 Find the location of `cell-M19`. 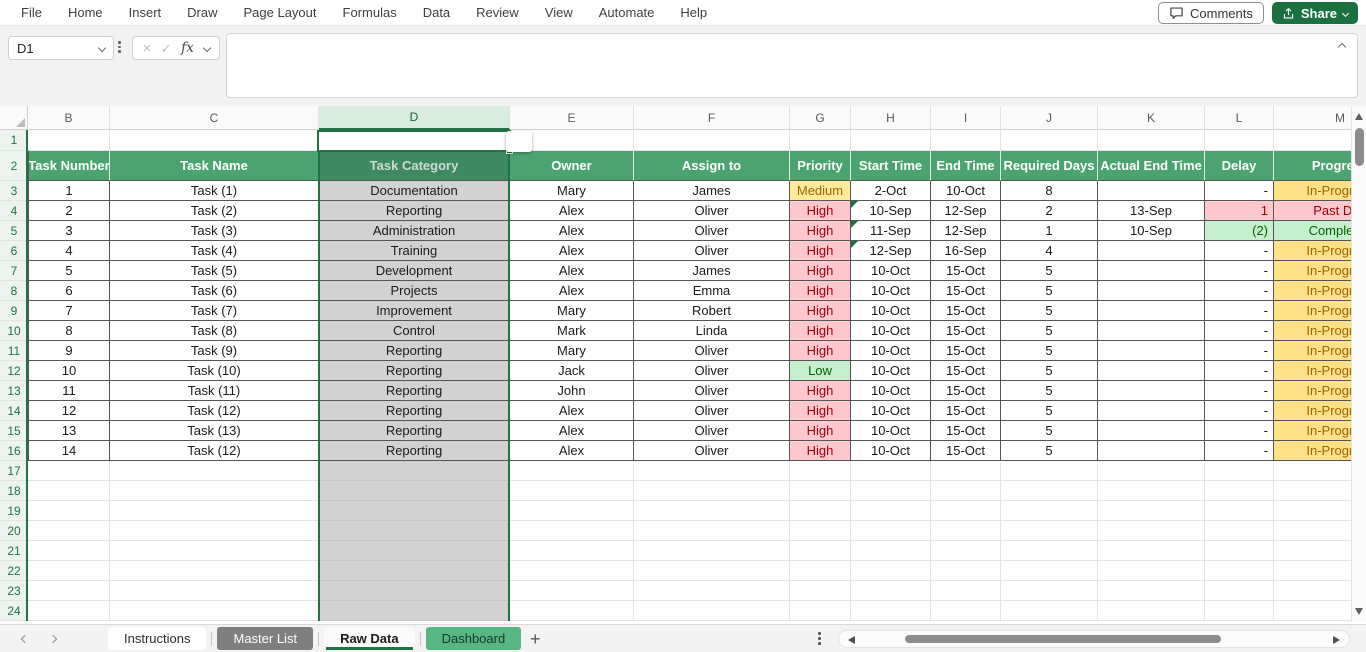

cell-M19 is located at coordinates (1312, 511).